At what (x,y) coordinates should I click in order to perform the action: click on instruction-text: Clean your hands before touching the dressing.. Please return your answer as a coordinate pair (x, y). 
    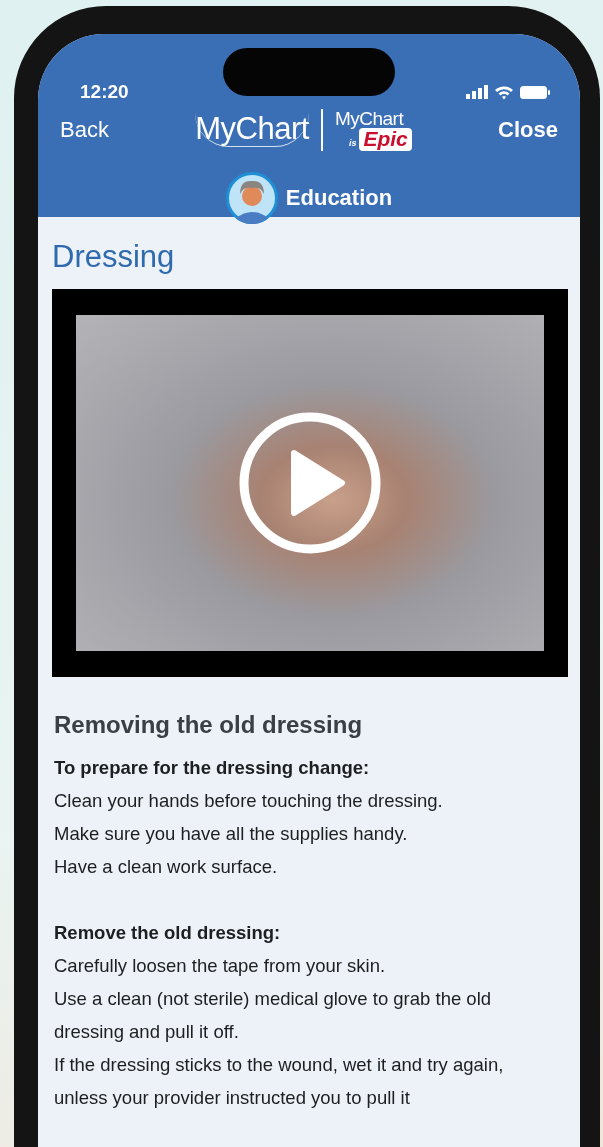
    Looking at the image, I should click on (249, 801).